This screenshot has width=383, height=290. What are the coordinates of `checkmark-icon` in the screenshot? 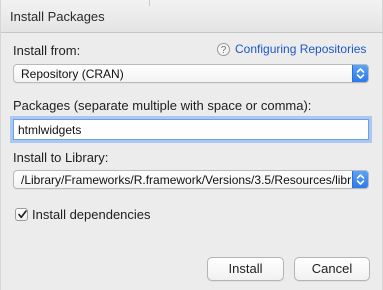 It's located at (22, 214).